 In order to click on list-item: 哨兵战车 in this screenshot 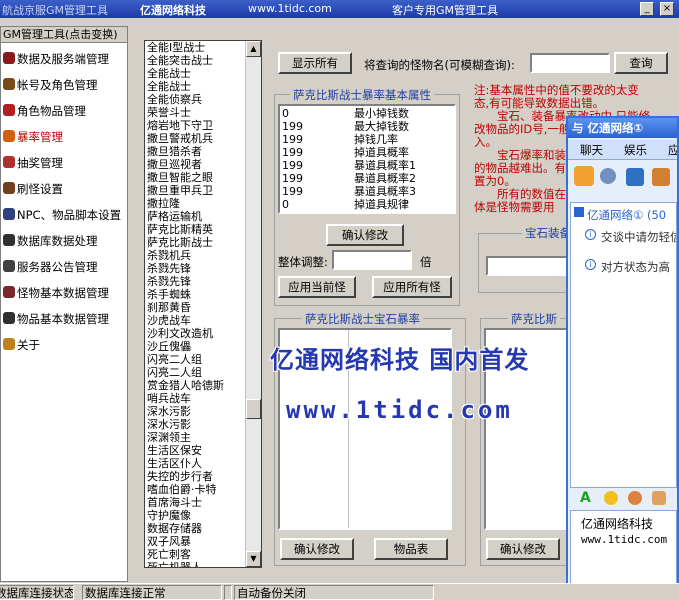, I will do `click(169, 399)`.